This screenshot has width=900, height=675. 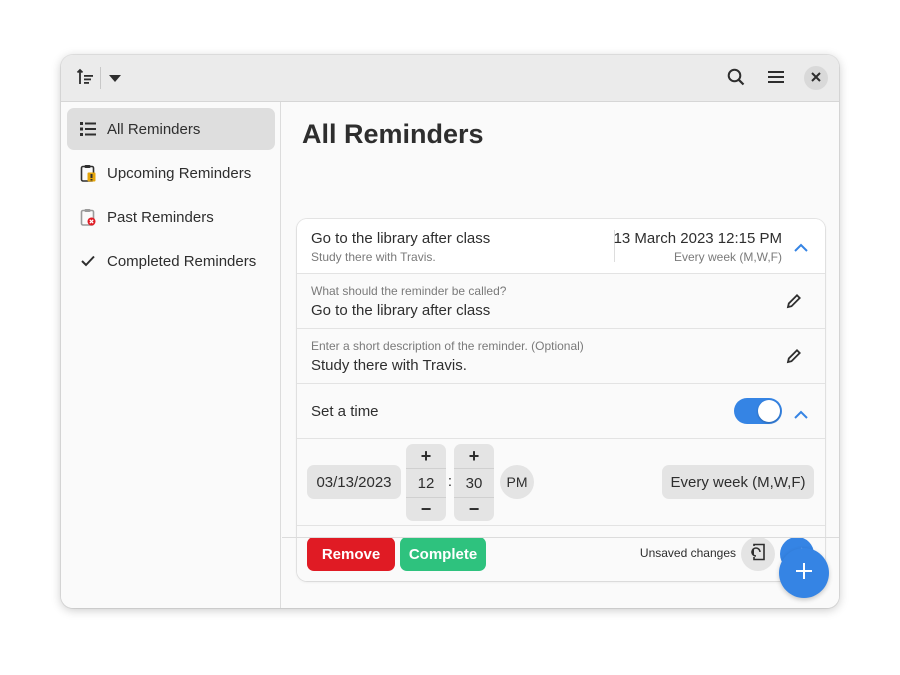 I want to click on ampm-button: PM, so click(x=517, y=482).